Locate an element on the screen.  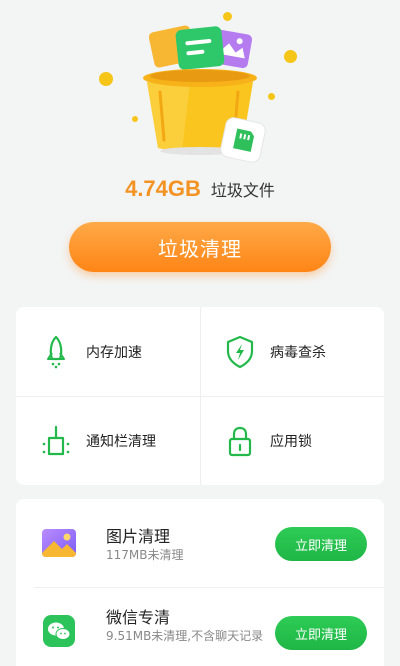
trash-bin-icon is located at coordinates (204, 94).